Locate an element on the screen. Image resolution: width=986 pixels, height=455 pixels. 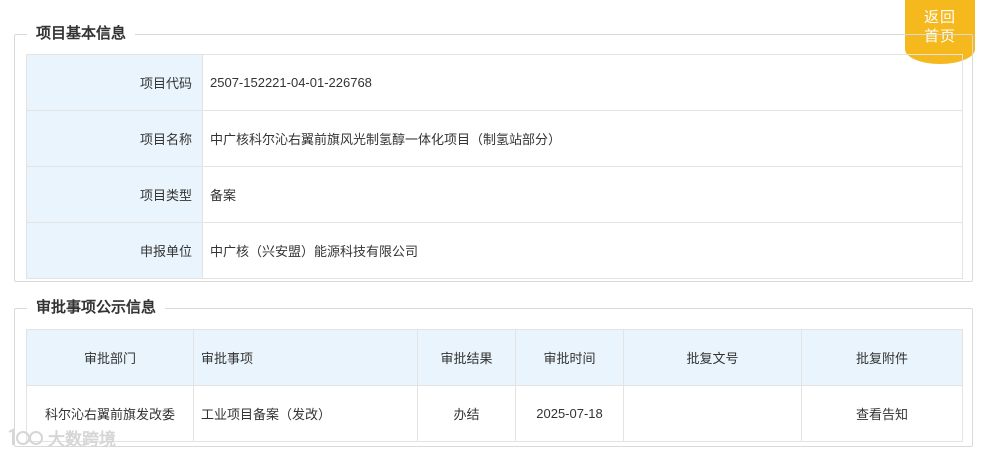
col-header-result: 审批结果 is located at coordinates (466, 357).